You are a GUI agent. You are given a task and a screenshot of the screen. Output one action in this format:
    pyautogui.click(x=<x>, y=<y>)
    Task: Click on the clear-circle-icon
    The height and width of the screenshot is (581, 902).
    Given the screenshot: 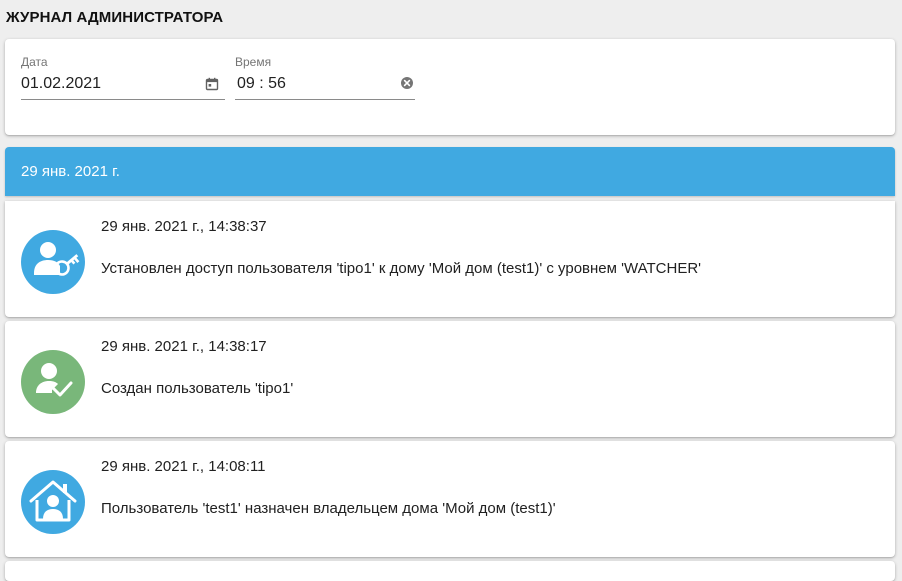 What is the action you would take?
    pyautogui.click(x=407, y=83)
    